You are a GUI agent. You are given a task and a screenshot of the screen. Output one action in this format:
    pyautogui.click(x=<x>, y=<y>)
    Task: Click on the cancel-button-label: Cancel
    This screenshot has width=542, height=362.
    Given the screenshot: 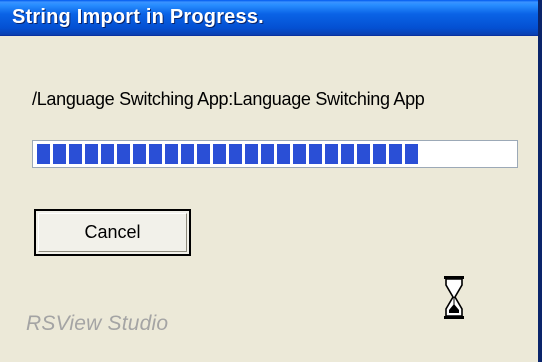 What is the action you would take?
    pyautogui.click(x=112, y=232)
    